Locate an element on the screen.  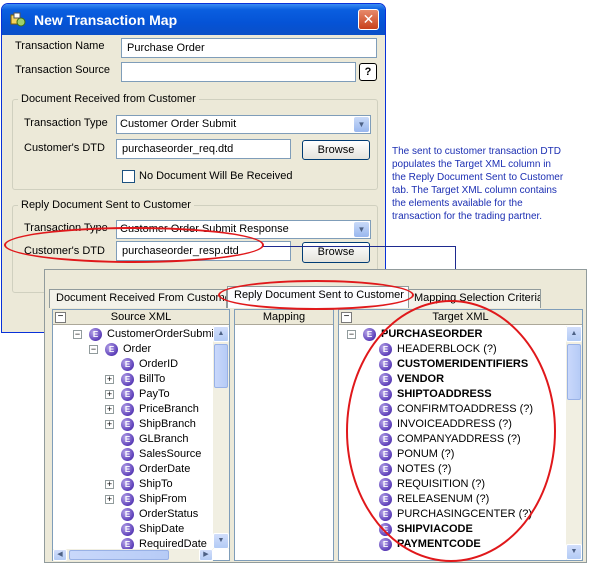
tree-node: + E ShipTo is located at coordinates (133, 484).